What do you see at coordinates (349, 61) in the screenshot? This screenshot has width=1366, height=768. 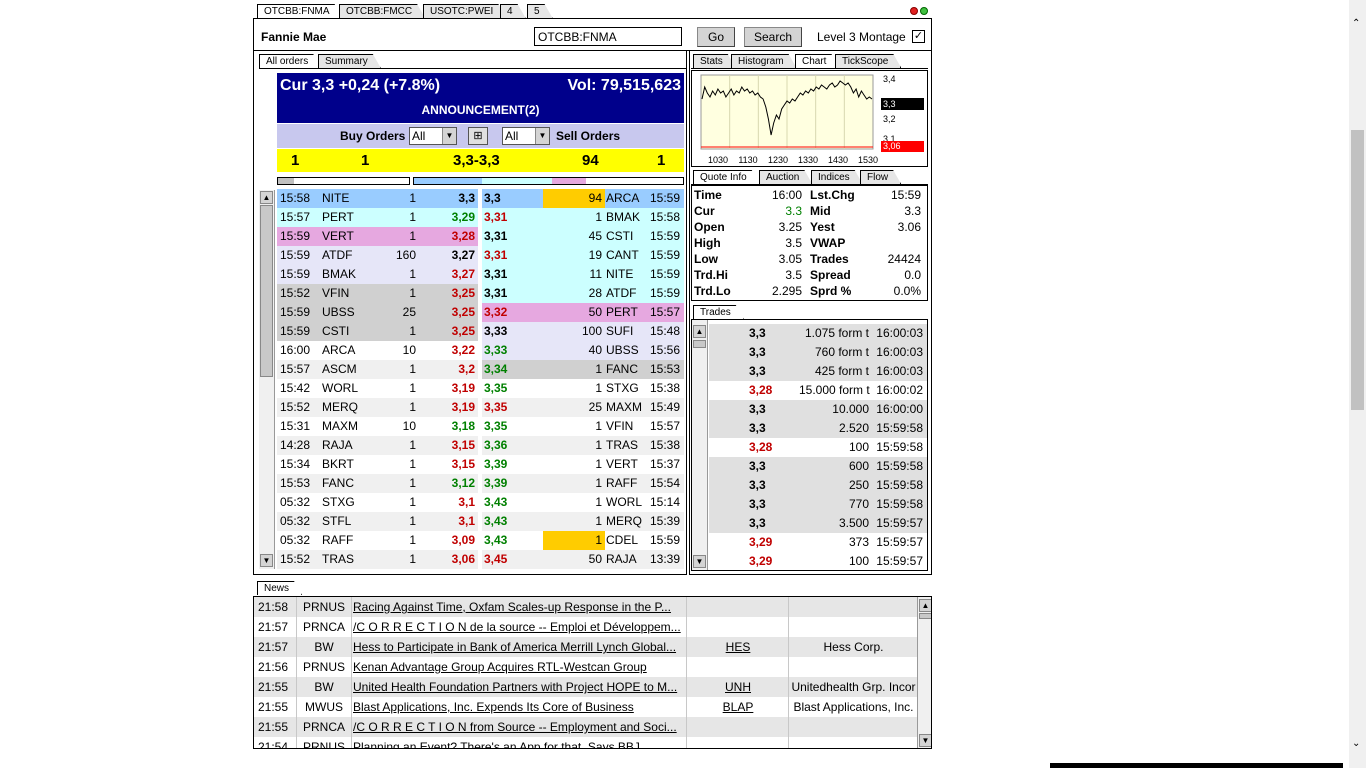 I see `tab-summary: Summary` at bounding box center [349, 61].